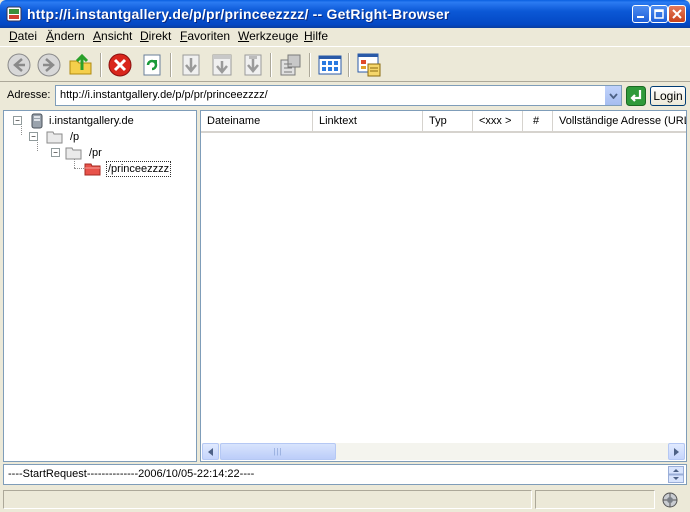  I want to click on column-header-count: #, so click(538, 121).